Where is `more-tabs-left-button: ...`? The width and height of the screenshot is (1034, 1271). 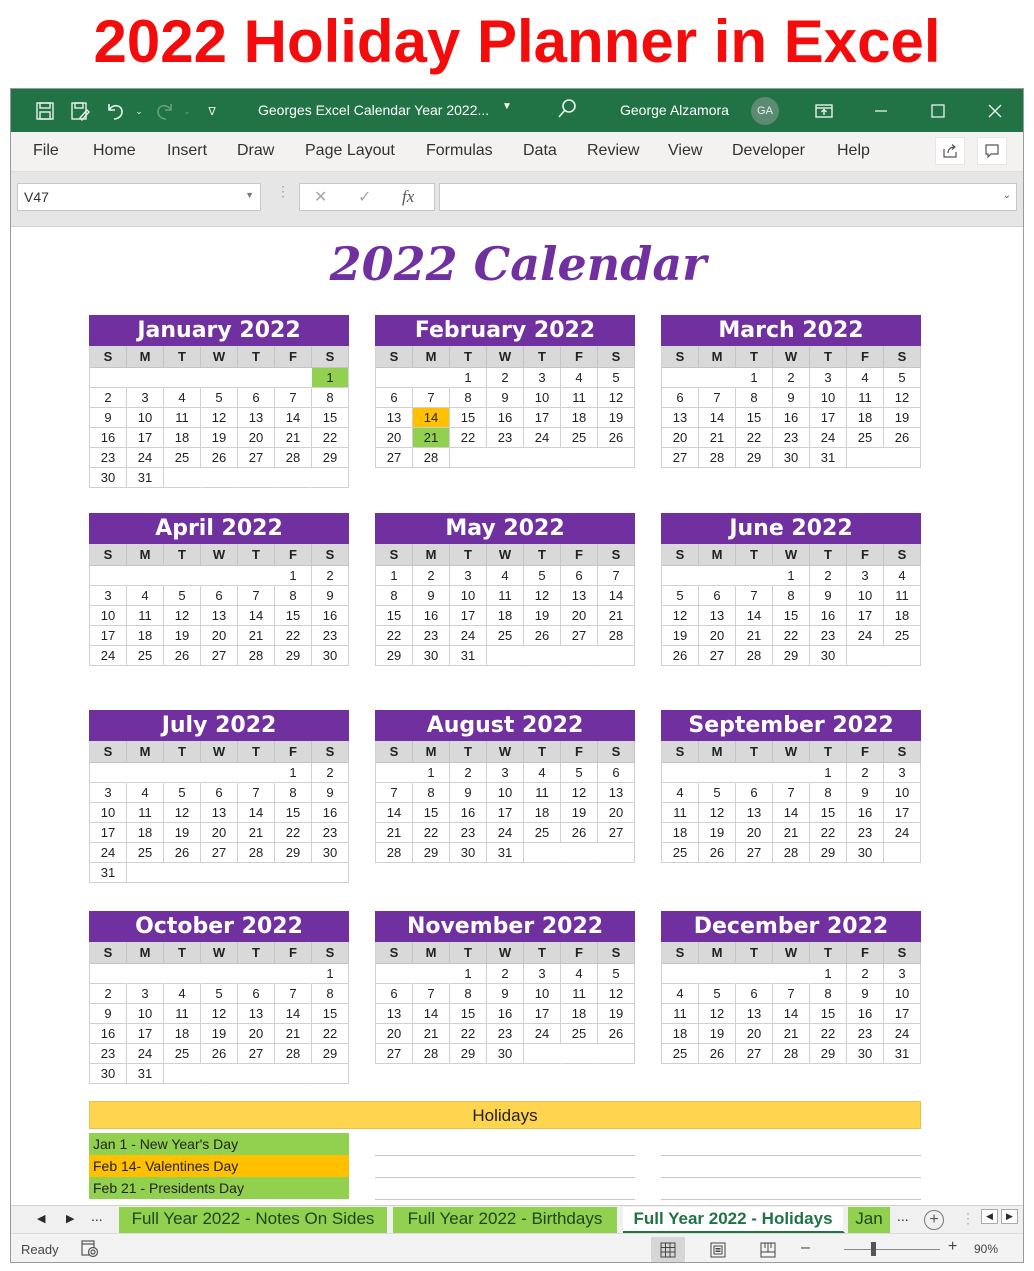
more-tabs-left-button: ... is located at coordinates (97, 1216).